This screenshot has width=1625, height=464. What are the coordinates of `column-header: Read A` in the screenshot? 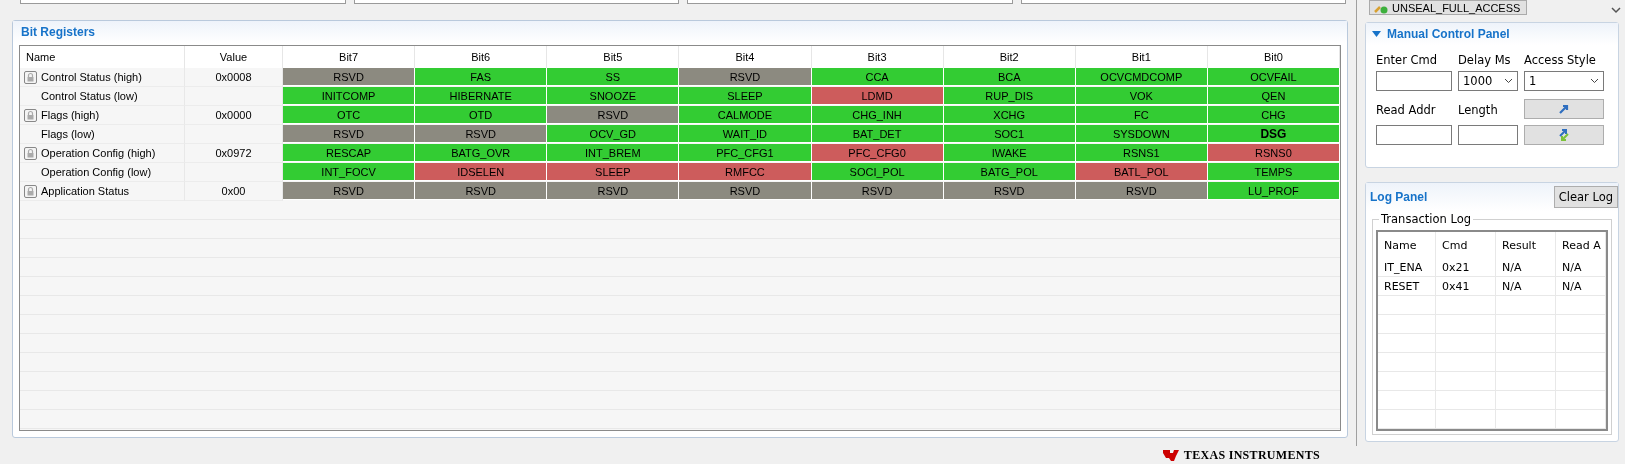 It's located at (1581, 245).